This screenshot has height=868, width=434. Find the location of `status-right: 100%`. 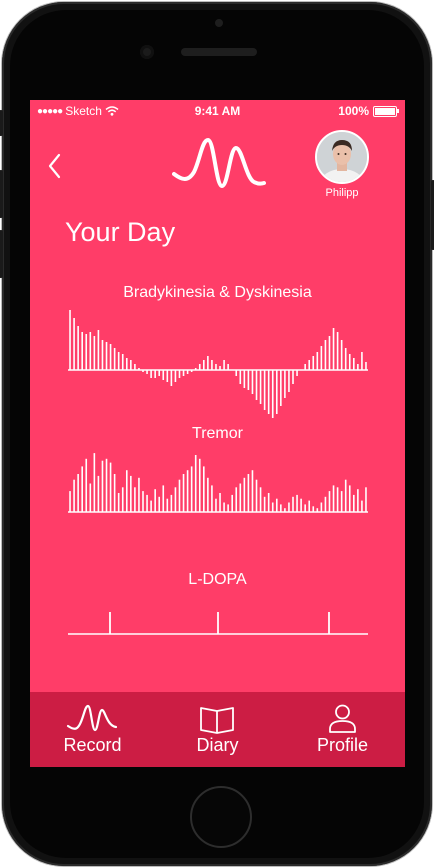

status-right: 100% is located at coordinates (368, 111).